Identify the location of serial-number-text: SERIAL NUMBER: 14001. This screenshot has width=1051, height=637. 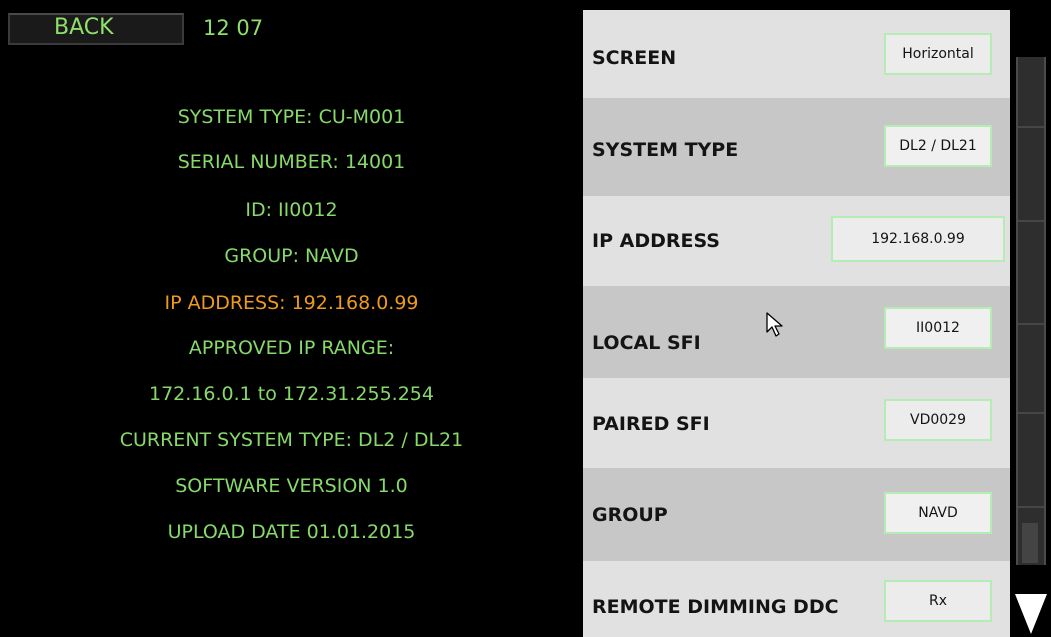
(291, 162).